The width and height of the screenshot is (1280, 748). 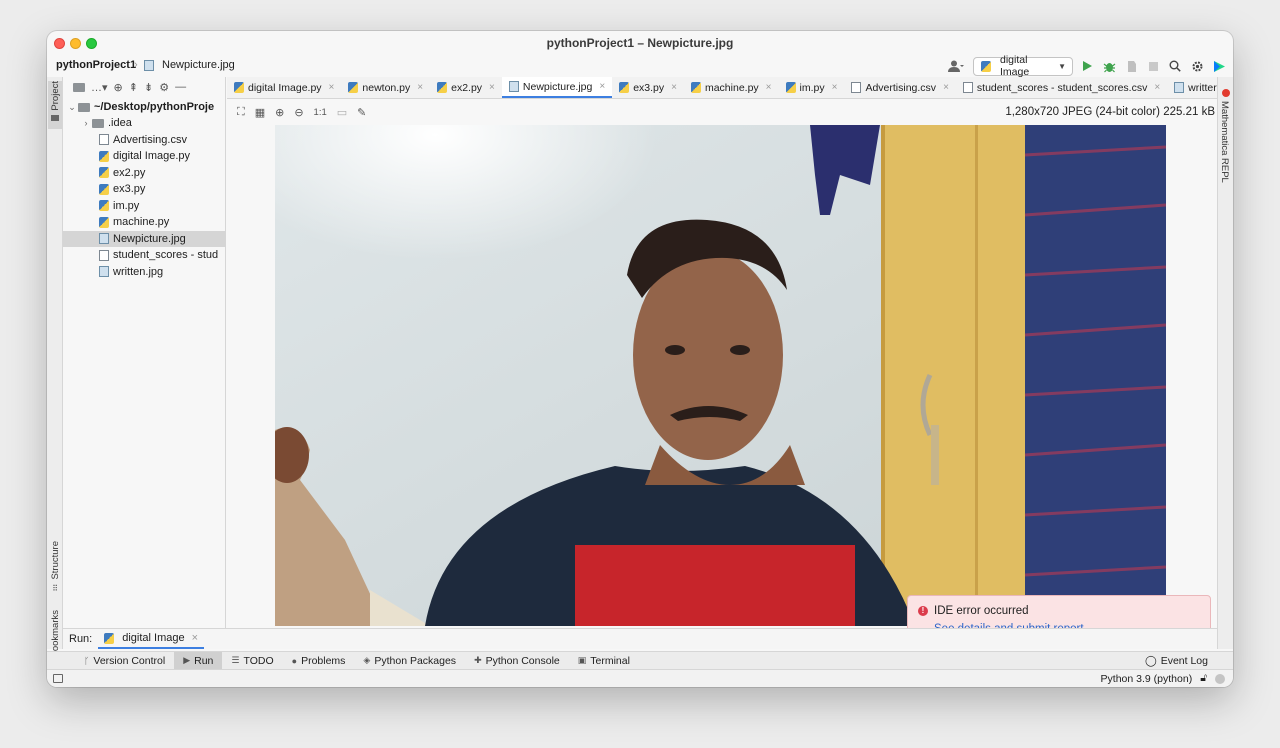 I want to click on tree-item: written.jpg, so click(x=144, y=272).